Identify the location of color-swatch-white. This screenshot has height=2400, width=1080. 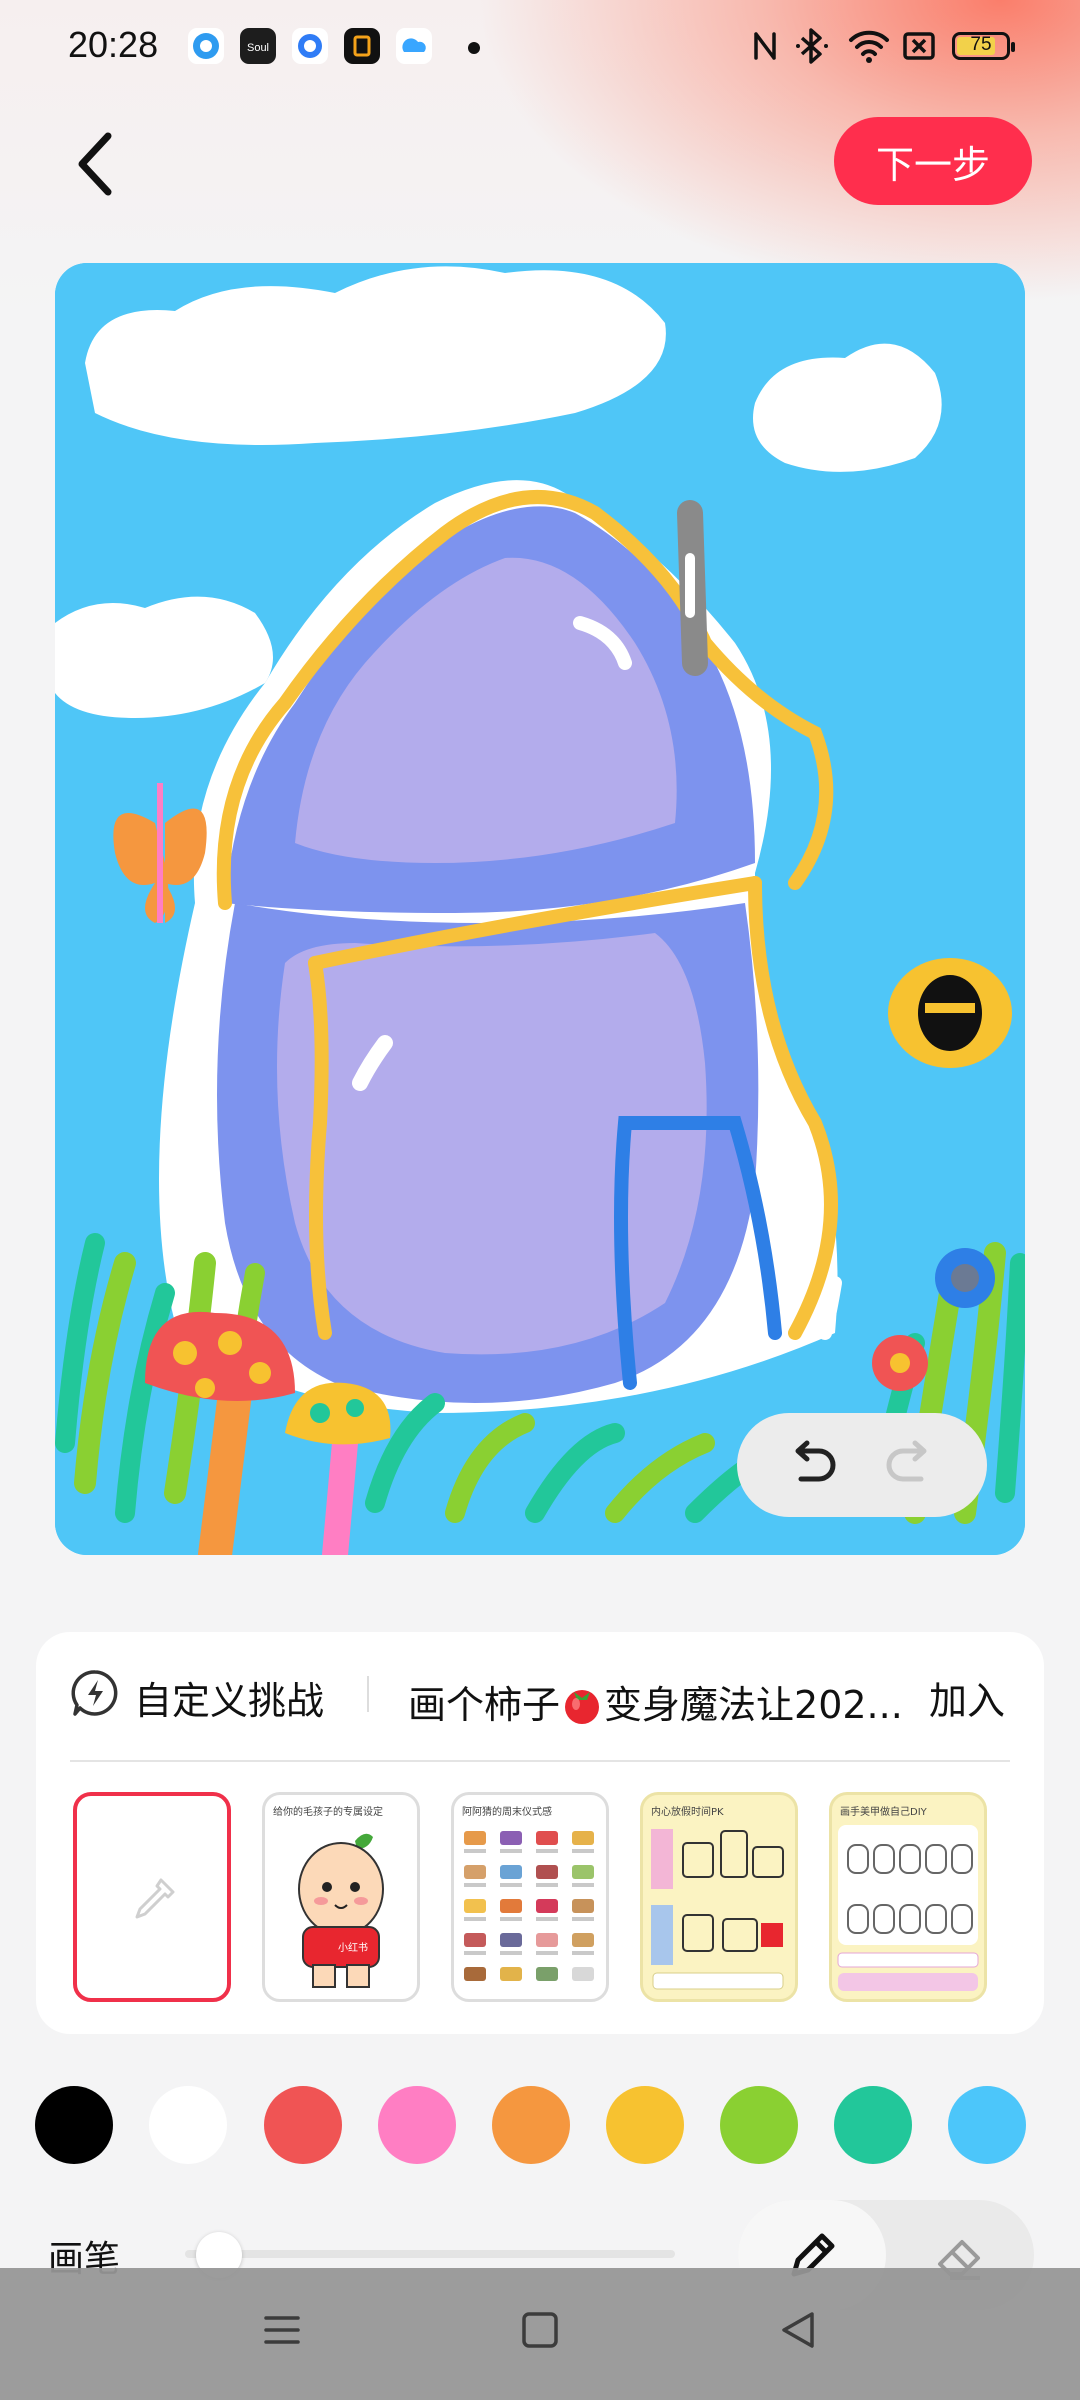
(188, 2125).